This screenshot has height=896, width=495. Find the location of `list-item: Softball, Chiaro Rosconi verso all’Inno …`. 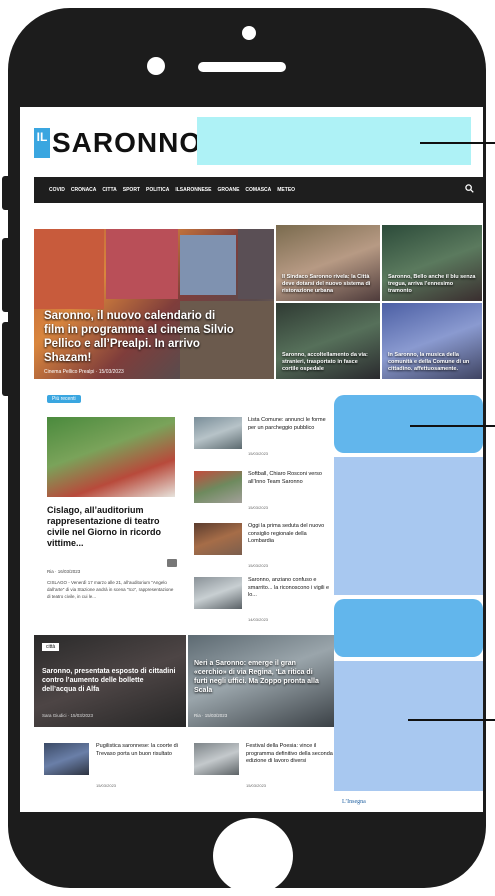

list-item: Softball, Chiaro Rosconi verso all’Inno … is located at coordinates (264, 491).